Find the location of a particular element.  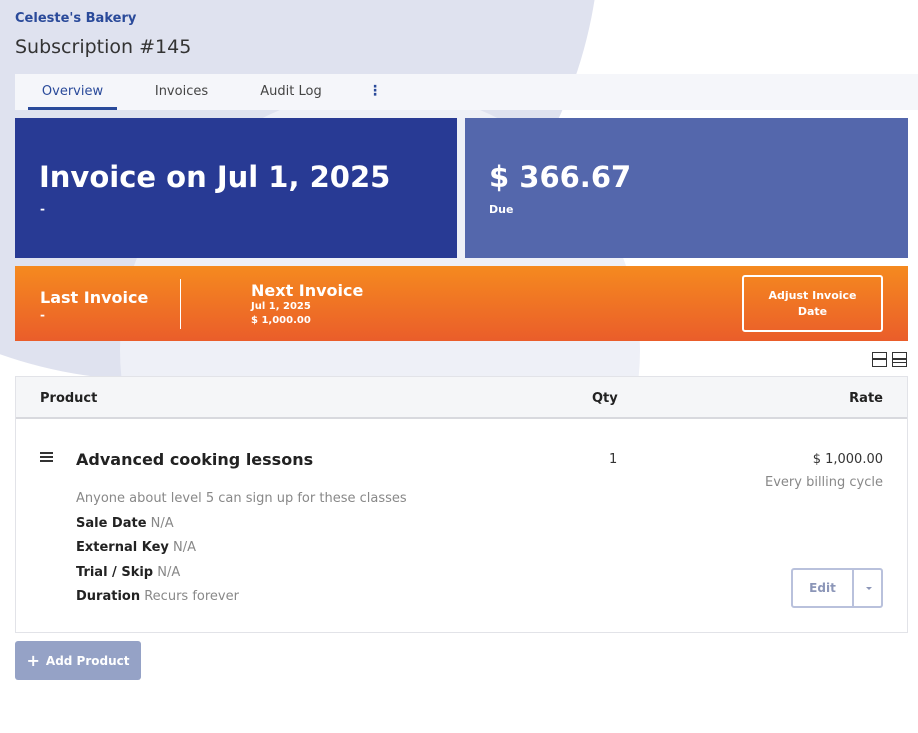

edit-button-group: Edit is located at coordinates (837, 588).